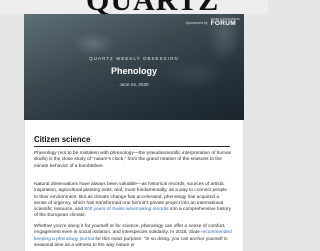  I want to click on section-title: Citizen science, so click(62, 139).